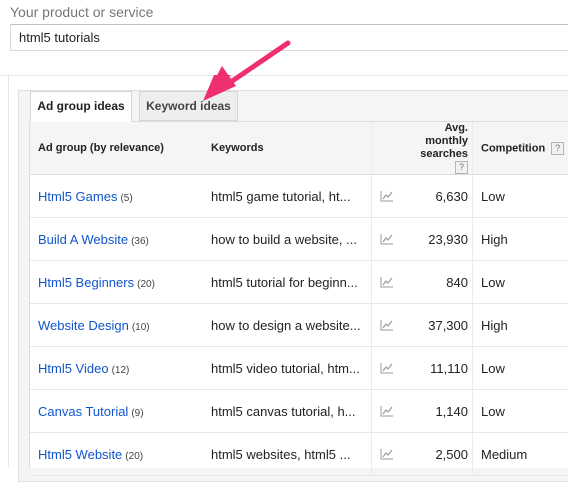  I want to click on header-trend, so click(387, 148).